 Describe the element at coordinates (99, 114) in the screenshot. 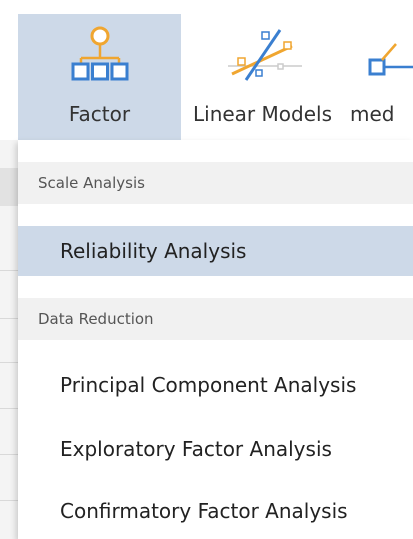

I see `ribbon-item-label: Factor` at that location.